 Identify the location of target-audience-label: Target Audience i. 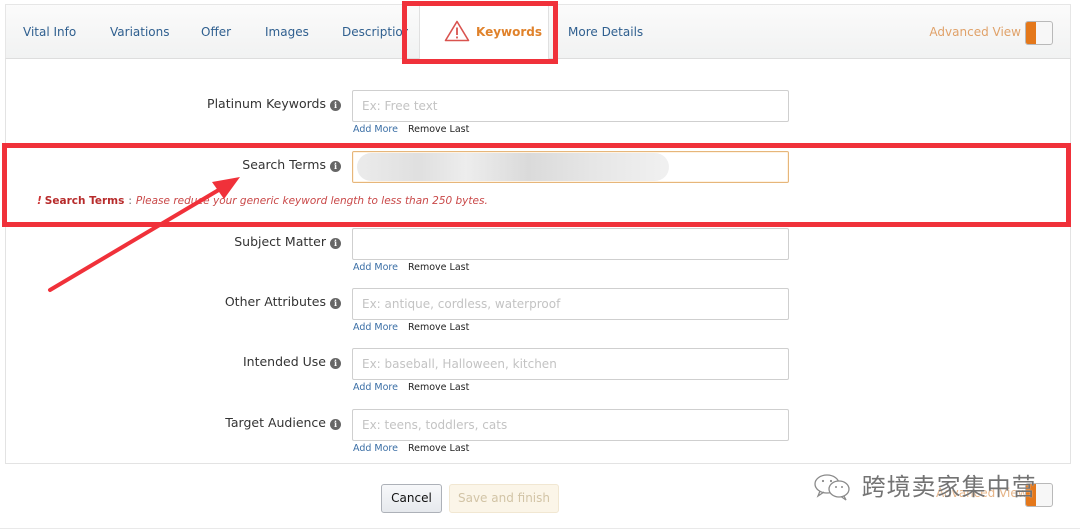
(283, 422).